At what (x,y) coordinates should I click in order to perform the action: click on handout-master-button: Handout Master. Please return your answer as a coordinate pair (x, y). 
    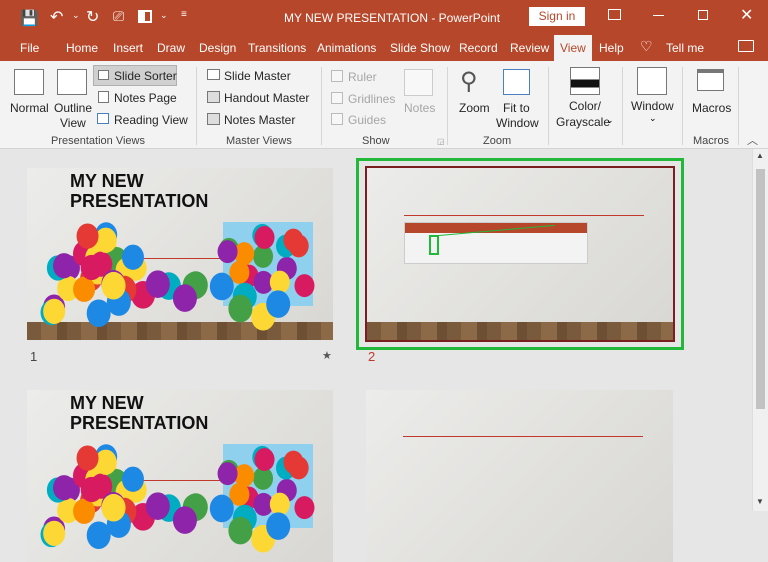
    Looking at the image, I should click on (266, 98).